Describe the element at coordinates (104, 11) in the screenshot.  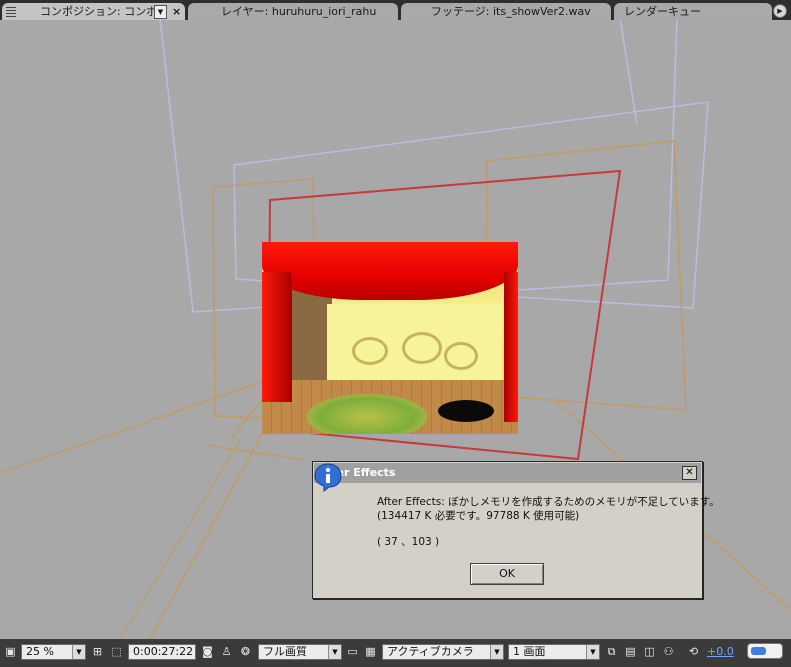
I see `tab-composition-label: コンポジション: コンポ 1` at that location.